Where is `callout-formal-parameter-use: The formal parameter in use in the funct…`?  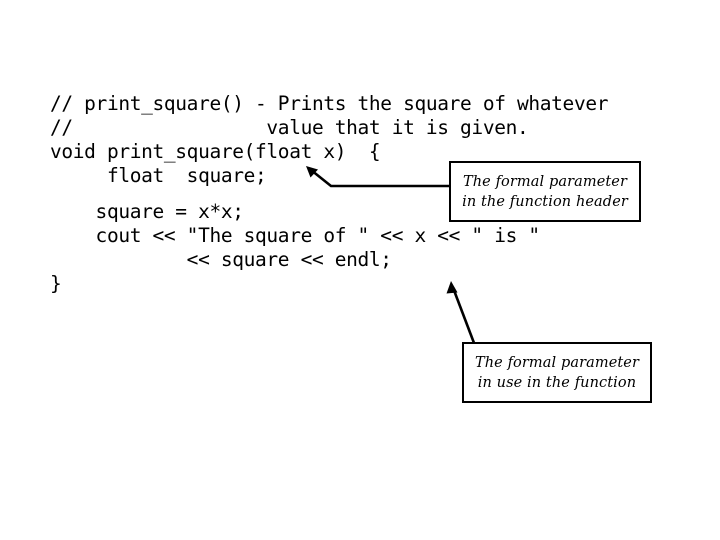
callout-formal-parameter-use: The formal parameter in use in the funct… is located at coordinates (557, 372).